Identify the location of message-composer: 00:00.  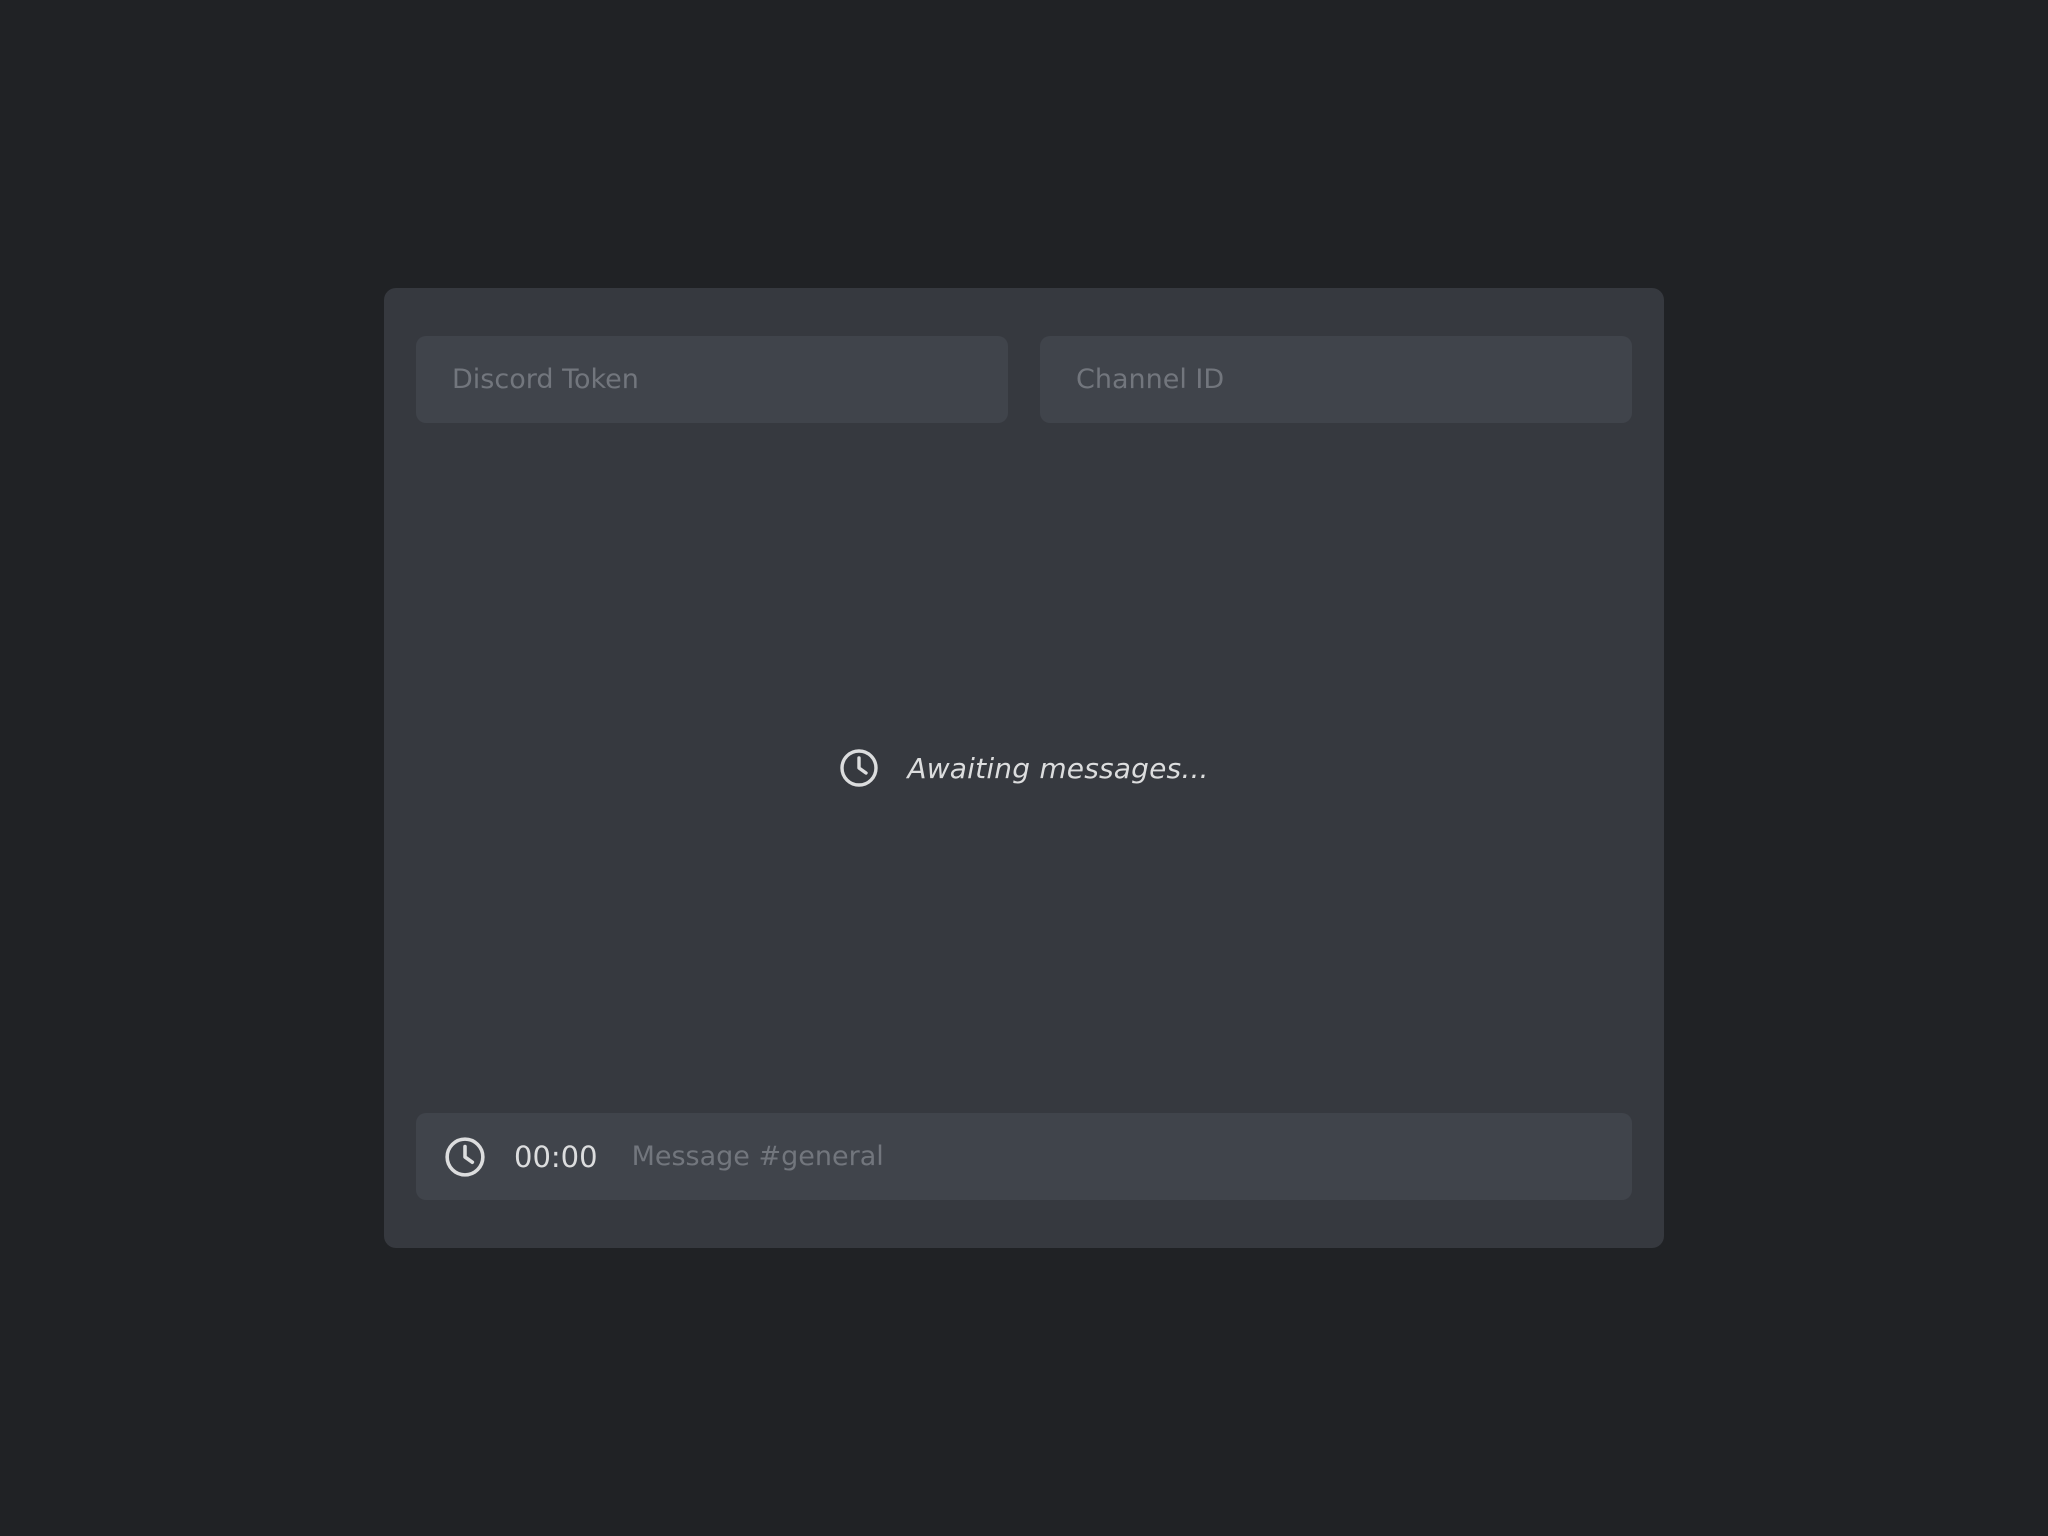
(1024, 1156).